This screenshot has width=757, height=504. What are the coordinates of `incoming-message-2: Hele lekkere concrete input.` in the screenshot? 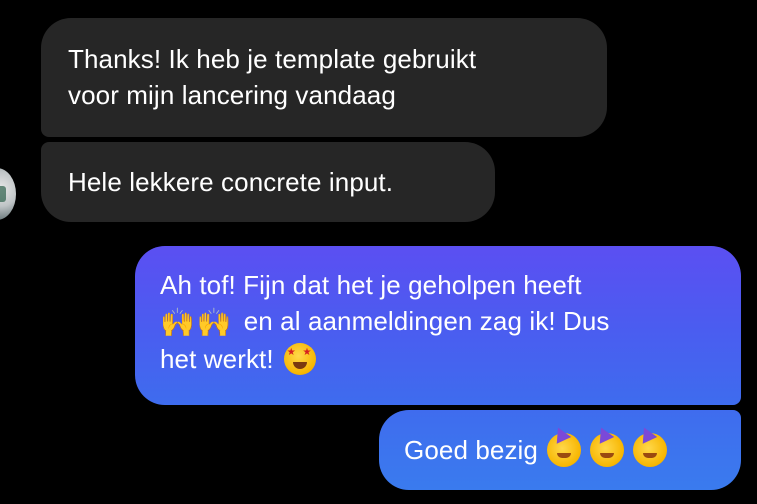 It's located at (268, 182).